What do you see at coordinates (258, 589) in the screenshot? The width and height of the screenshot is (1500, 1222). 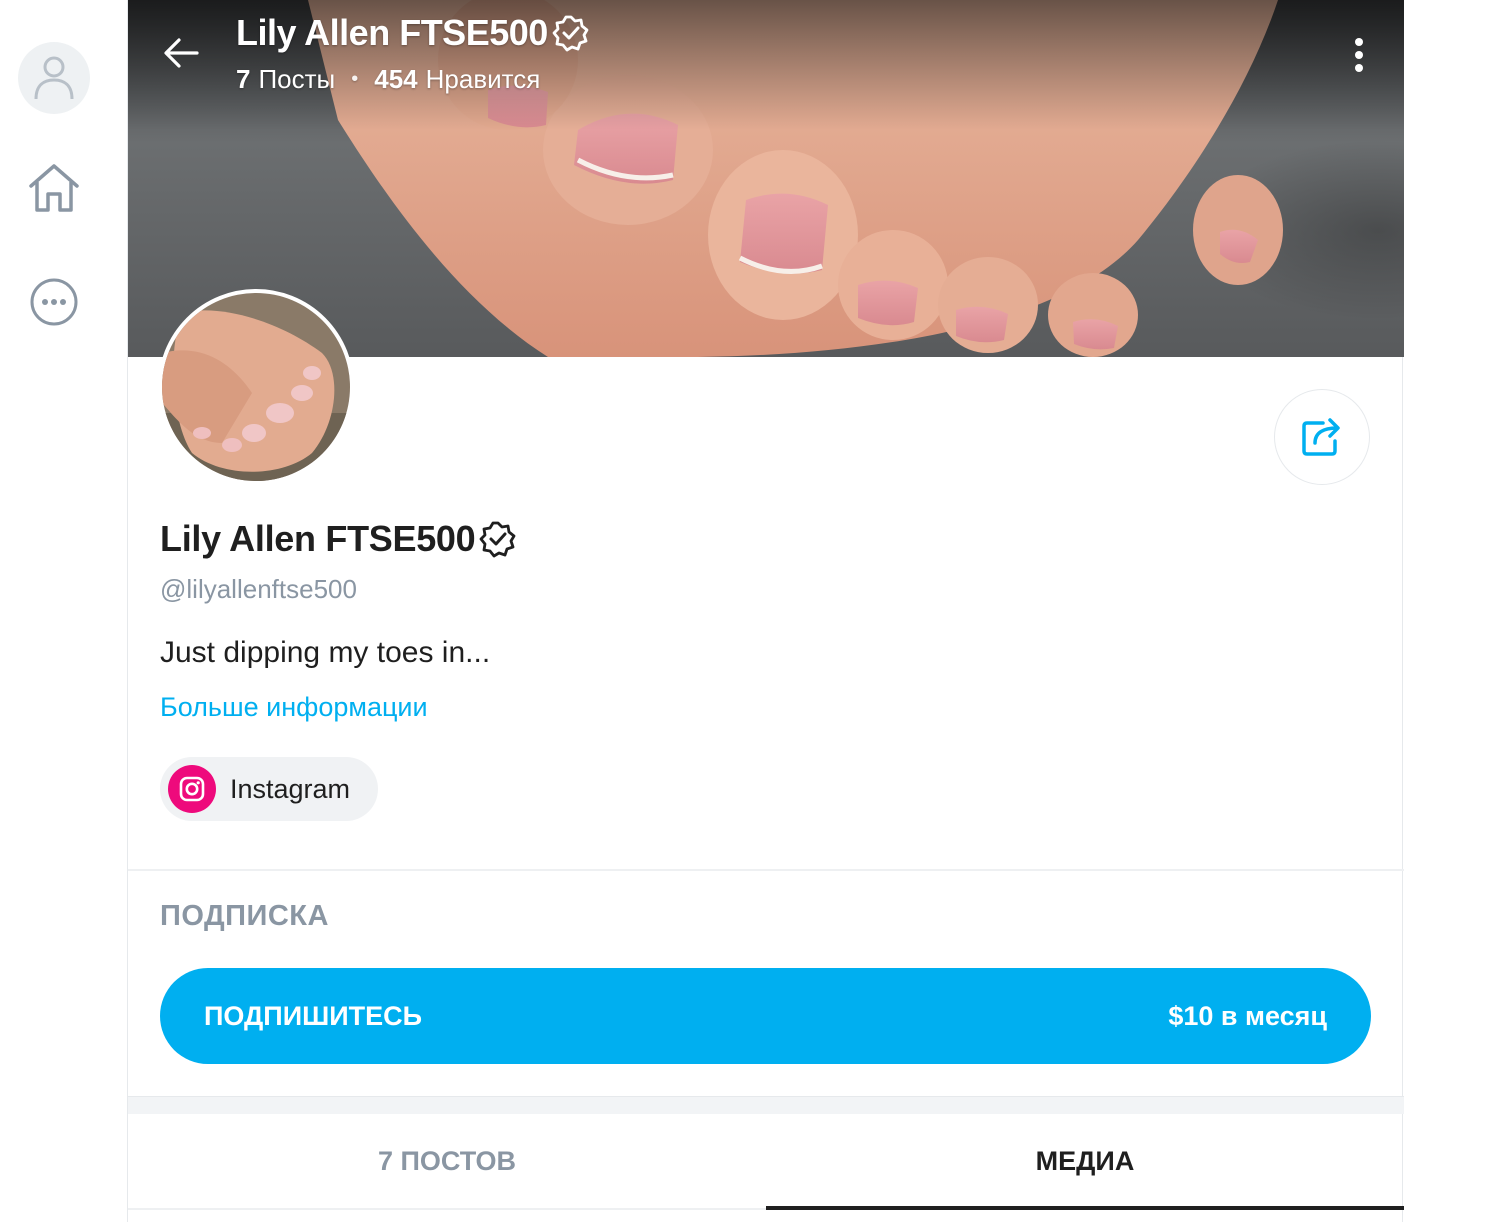 I see `profile-handle: @lilyallenftse500` at bounding box center [258, 589].